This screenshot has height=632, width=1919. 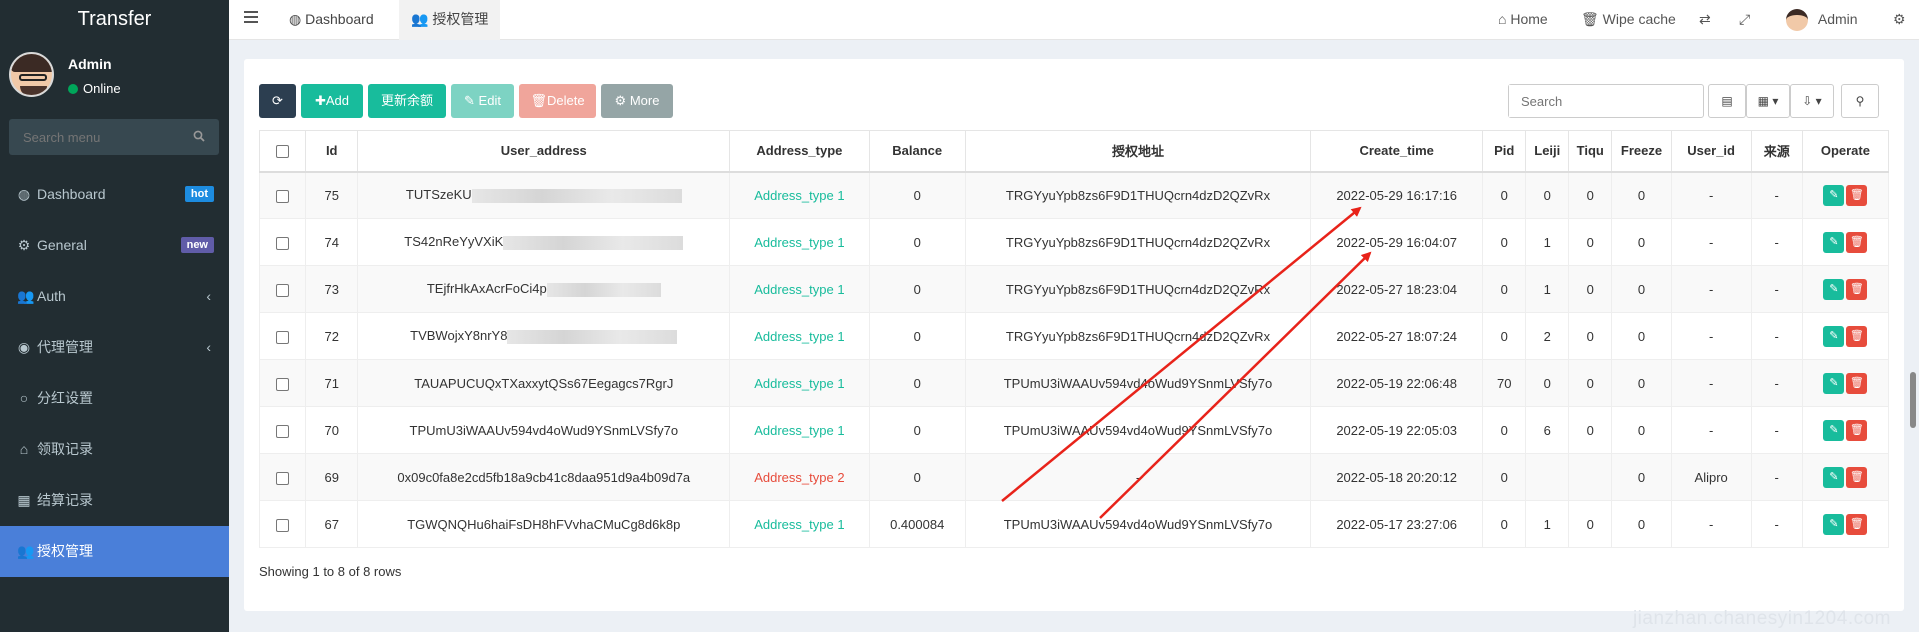 I want to click on column-header: Pid, so click(x=1504, y=151).